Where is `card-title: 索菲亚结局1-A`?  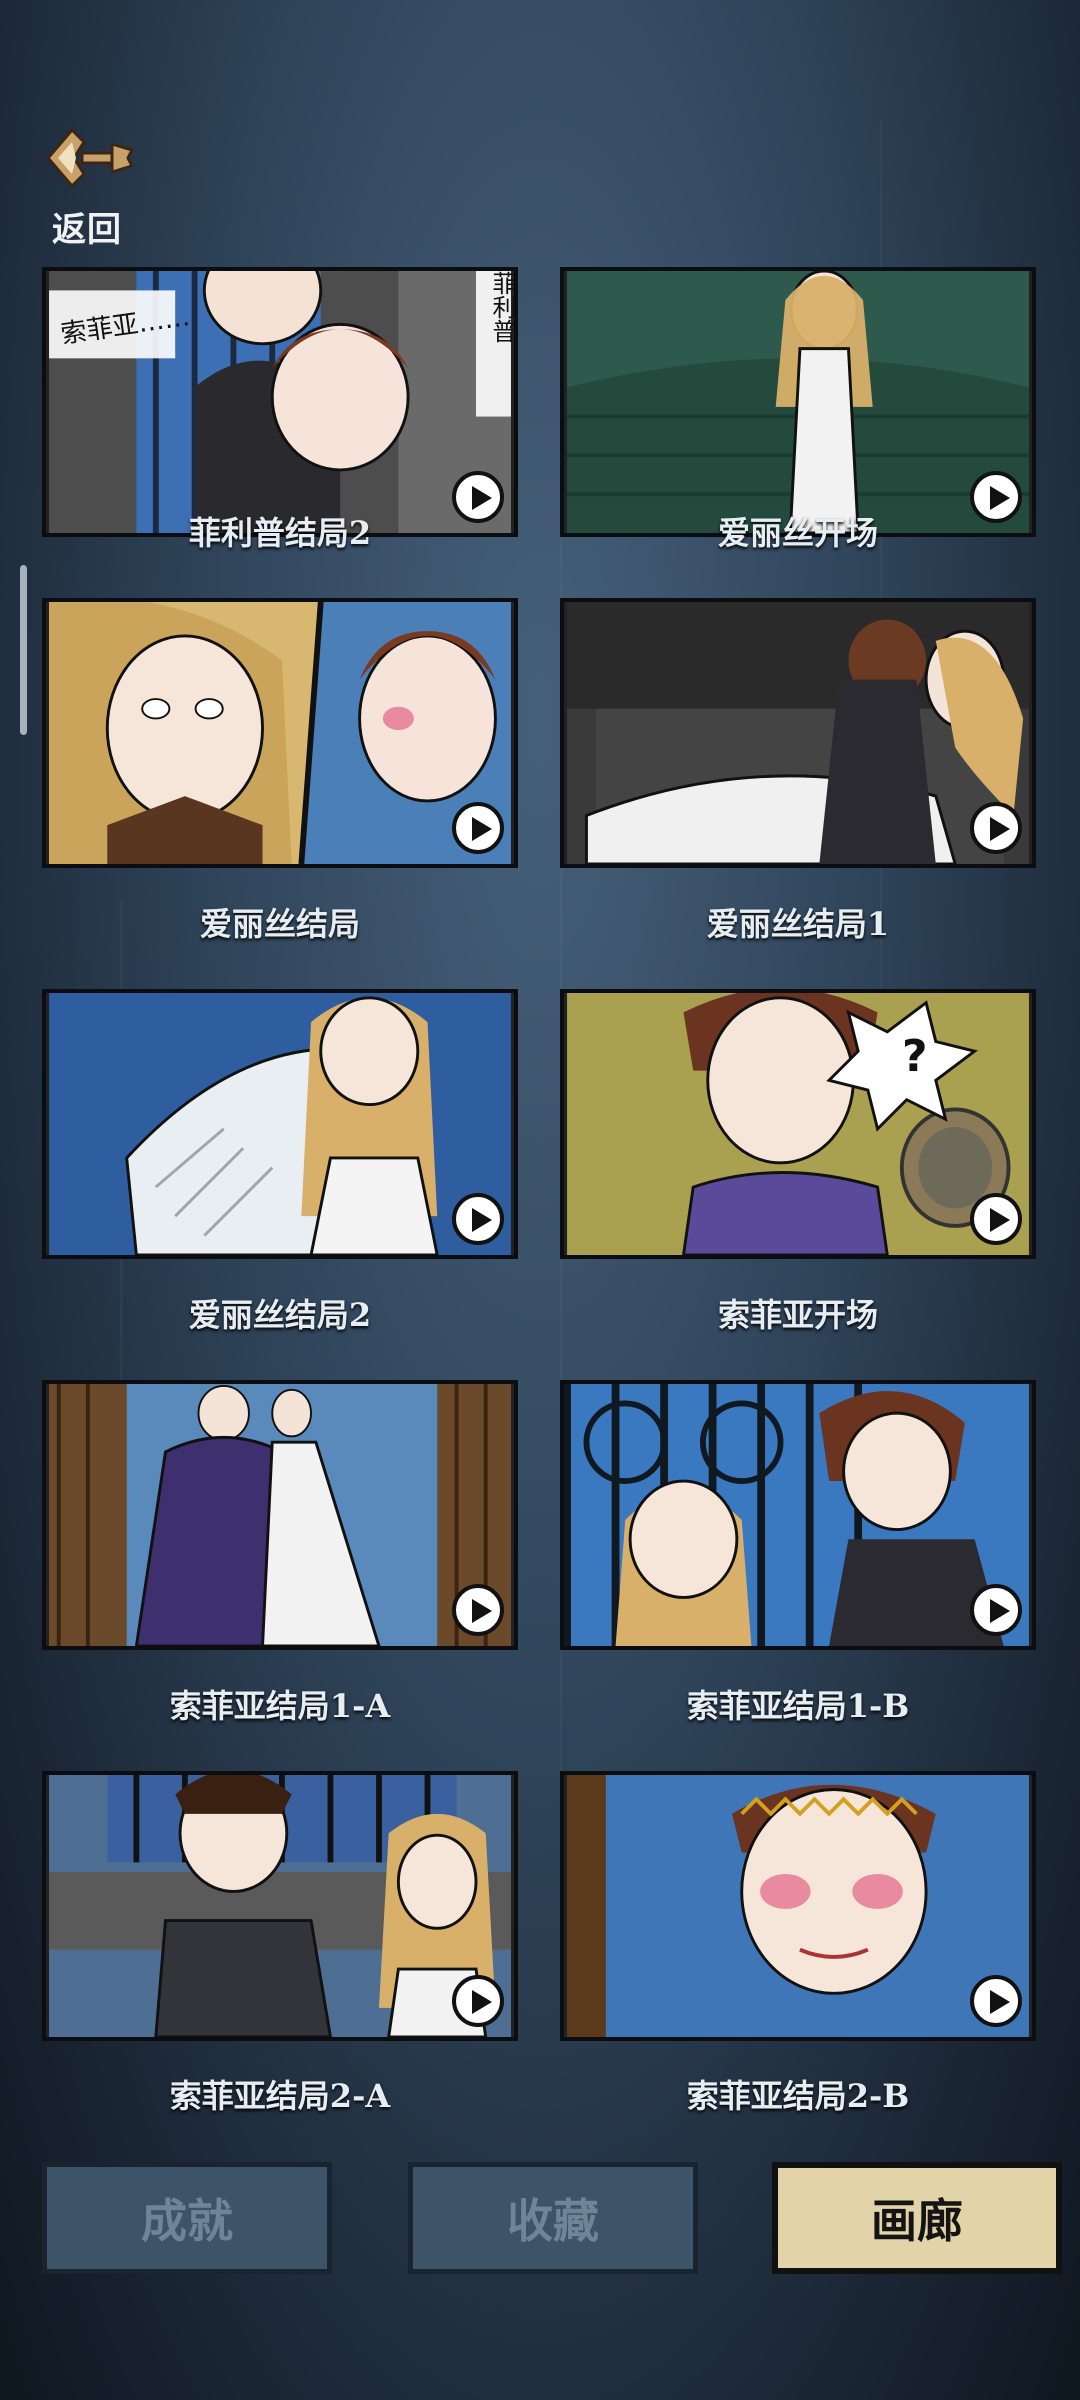 card-title: 索菲亚结局1-A is located at coordinates (280, 1706).